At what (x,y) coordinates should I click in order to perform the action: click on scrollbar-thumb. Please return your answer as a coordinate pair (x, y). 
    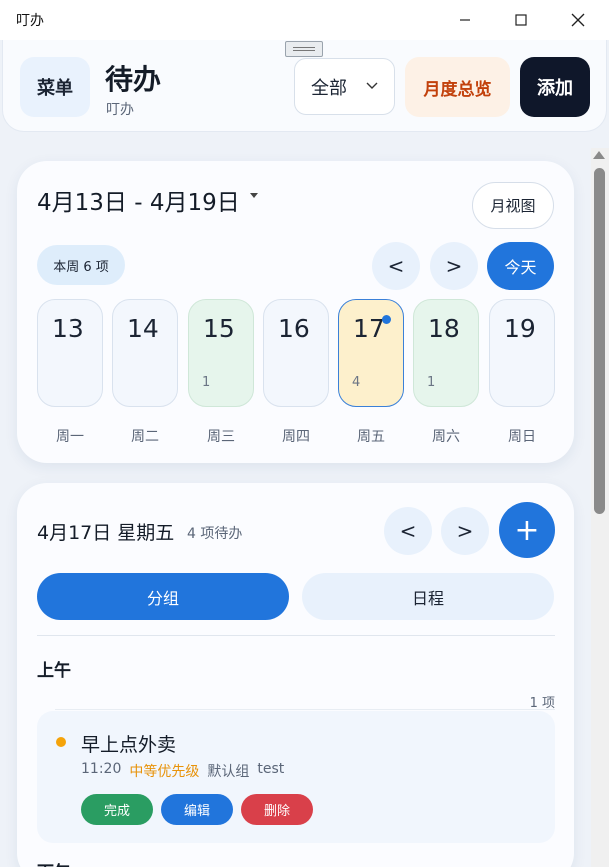
    Looking at the image, I should click on (599, 341).